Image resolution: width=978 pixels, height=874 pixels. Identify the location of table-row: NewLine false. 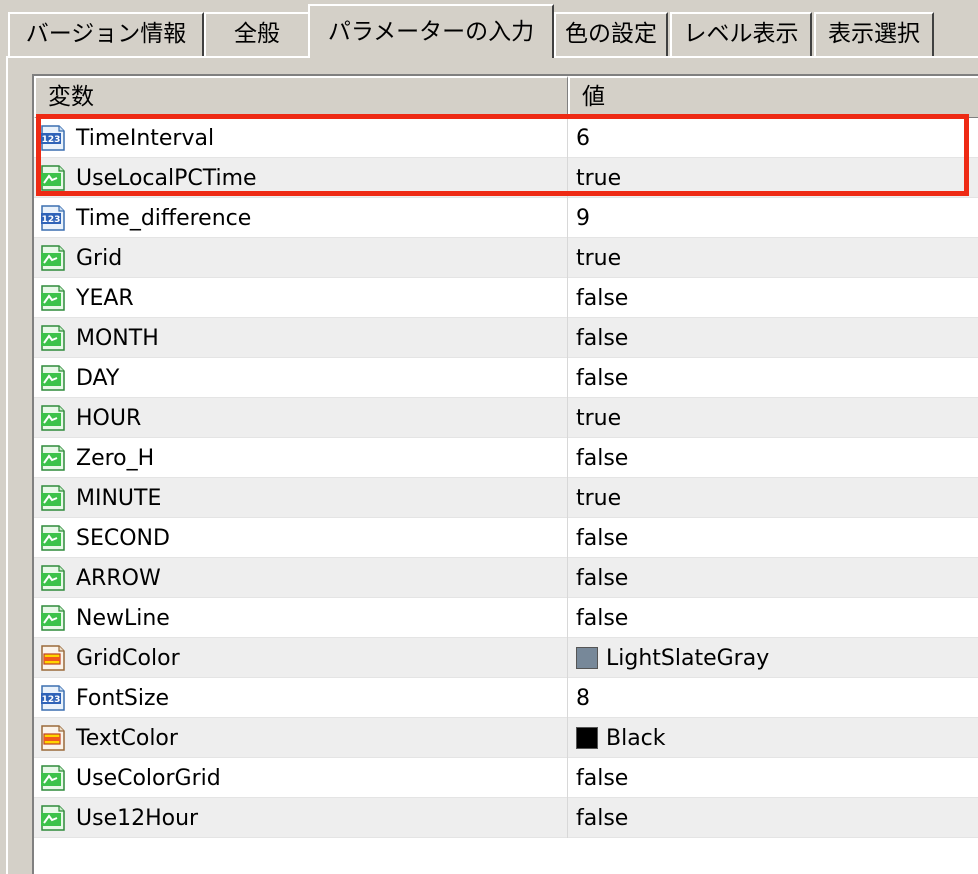
(506, 618).